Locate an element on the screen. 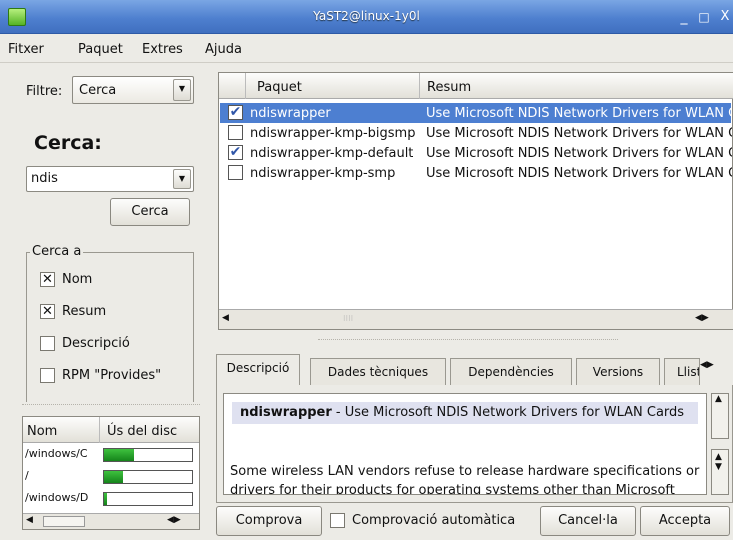 Image resolution: width=733 pixels, height=540 pixels. window-title: YaST2@linux-1y0l is located at coordinates (366, 16).